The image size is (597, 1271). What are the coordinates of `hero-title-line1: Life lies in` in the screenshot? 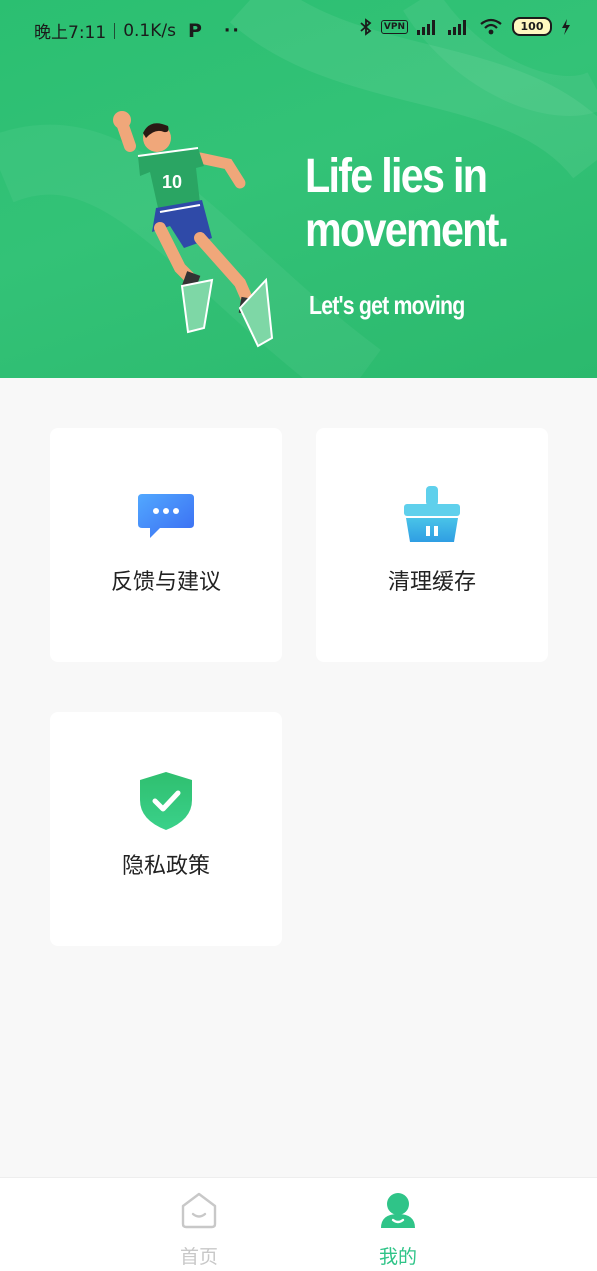 It's located at (396, 176).